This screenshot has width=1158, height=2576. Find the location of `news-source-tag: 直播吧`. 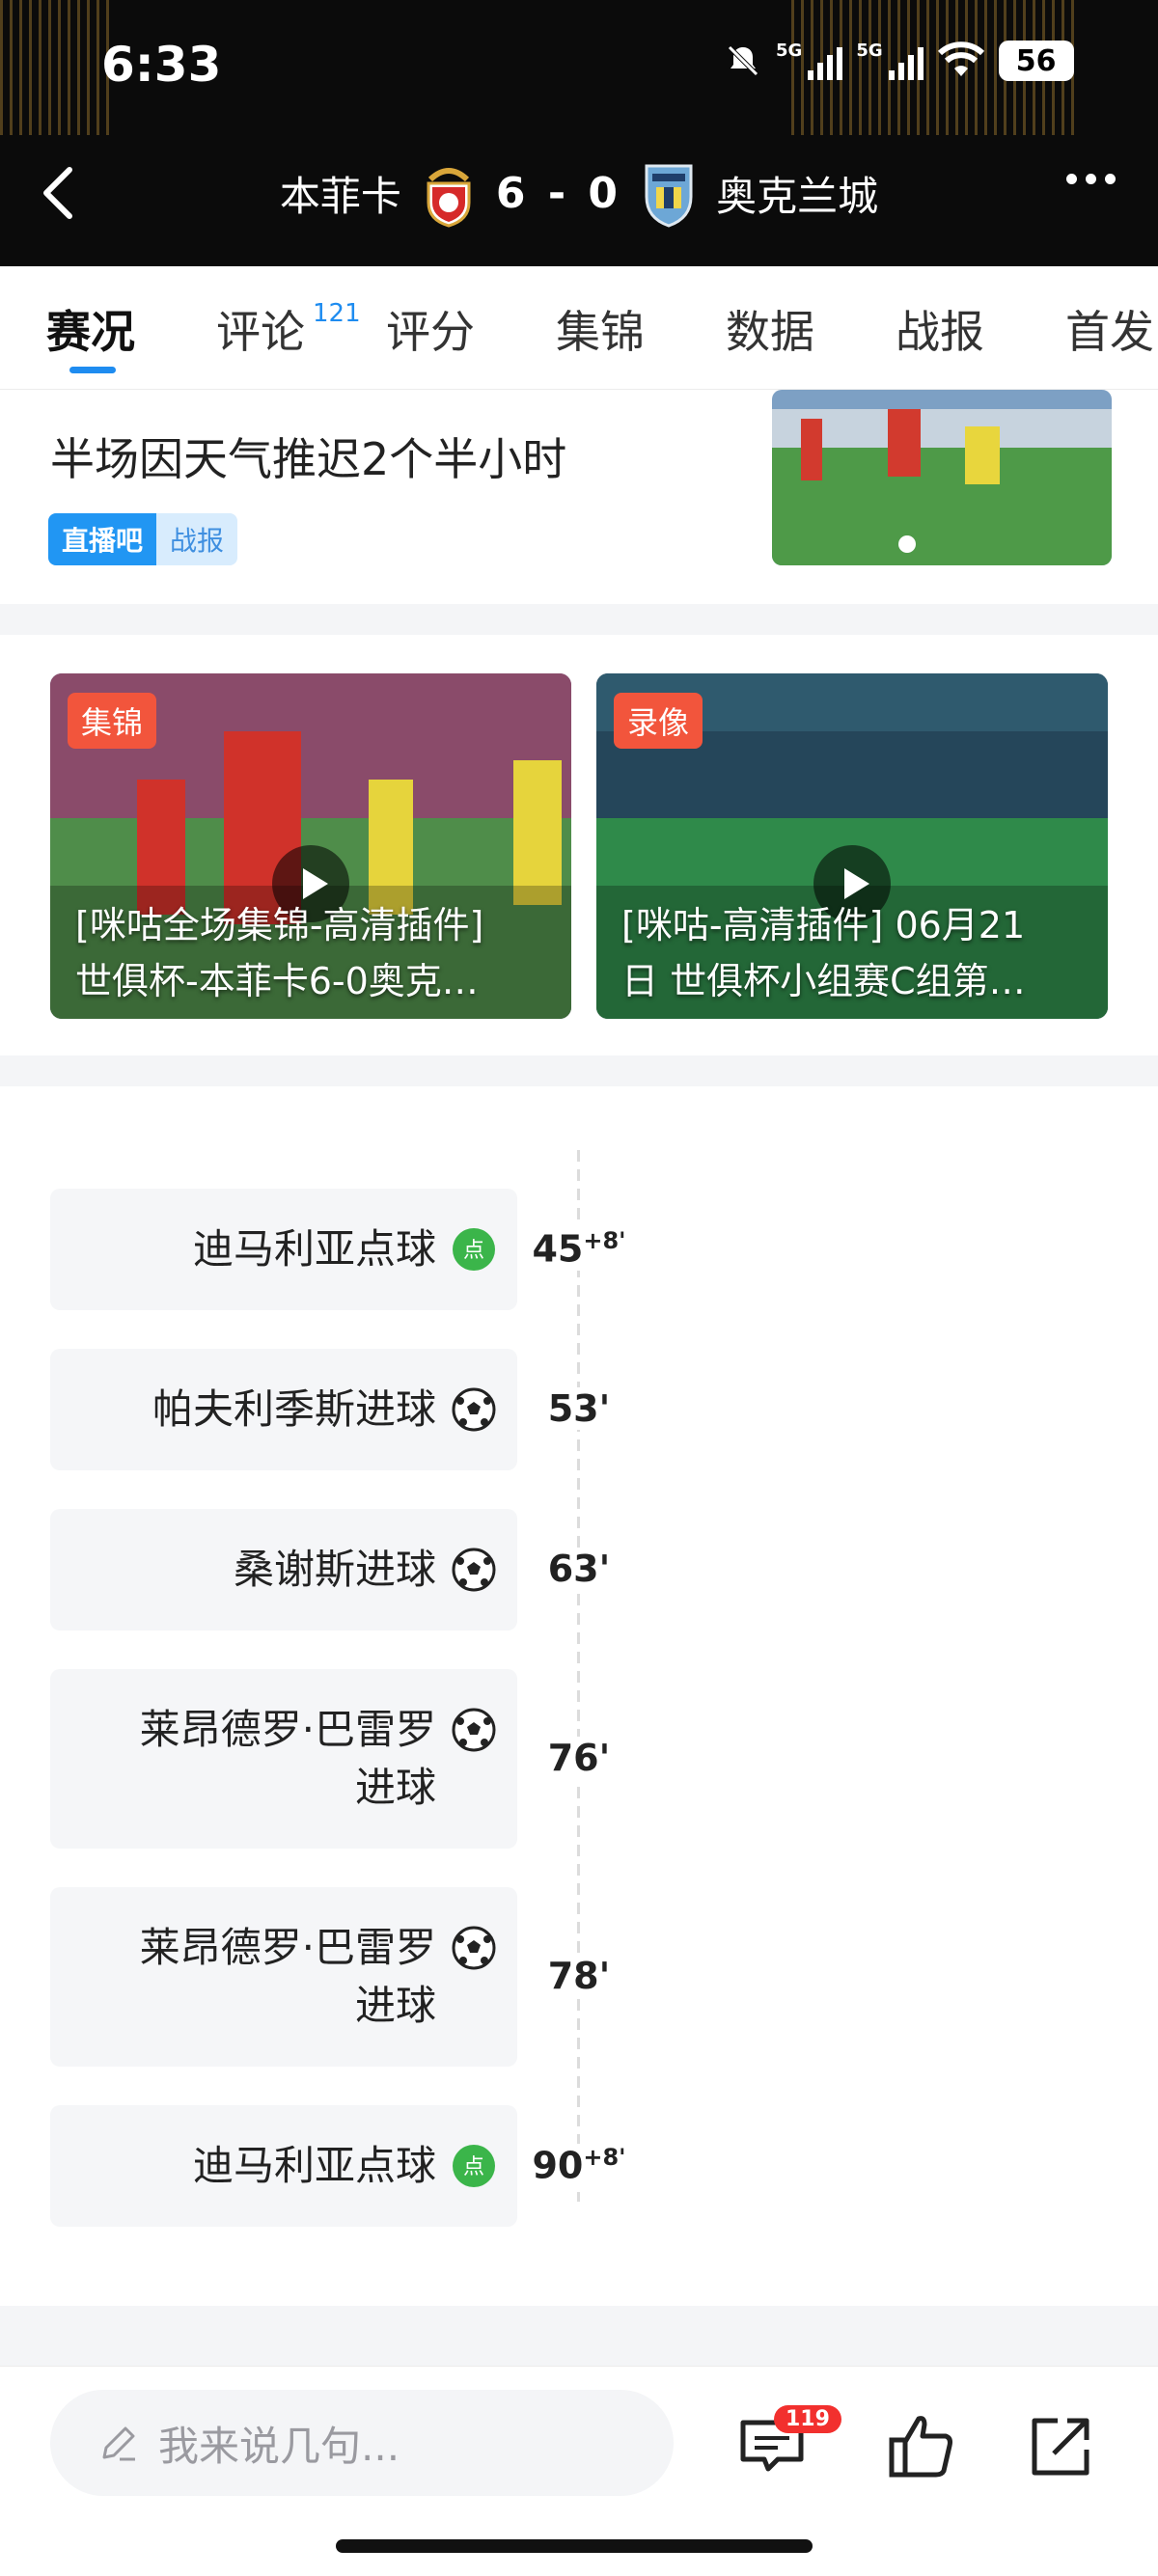

news-source-tag: 直播吧 is located at coordinates (102, 539).